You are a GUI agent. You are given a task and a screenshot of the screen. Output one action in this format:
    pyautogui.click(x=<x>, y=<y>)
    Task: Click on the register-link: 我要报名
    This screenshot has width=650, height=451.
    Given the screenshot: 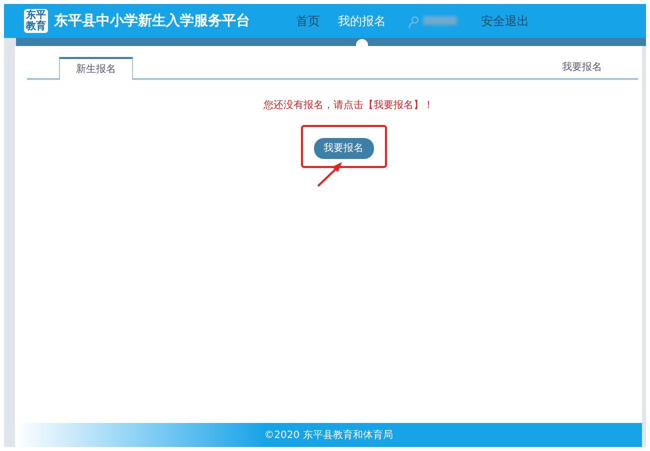 What is the action you would take?
    pyautogui.click(x=582, y=67)
    